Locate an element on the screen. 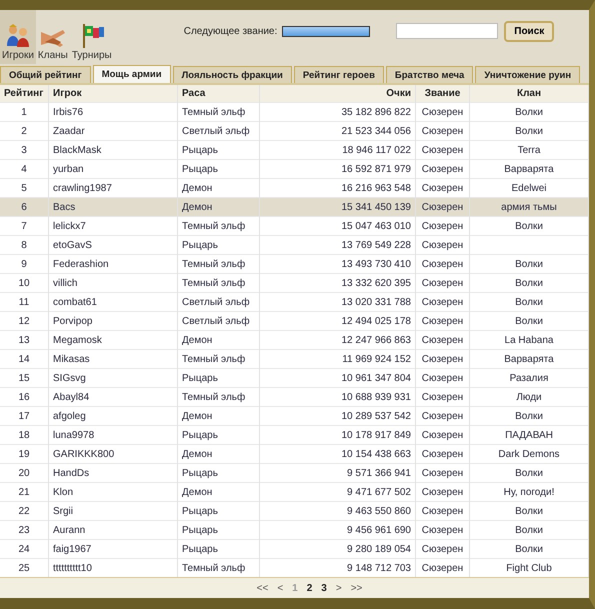 The height and width of the screenshot is (609, 595). table-row: 3 BlackMask Рыцарь 18 946 117 022 Сюзерен Terra is located at coordinates (294, 150).